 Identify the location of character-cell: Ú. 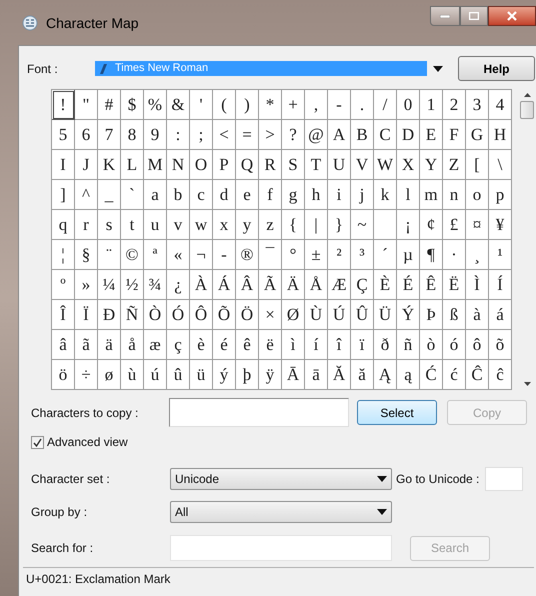
(339, 315).